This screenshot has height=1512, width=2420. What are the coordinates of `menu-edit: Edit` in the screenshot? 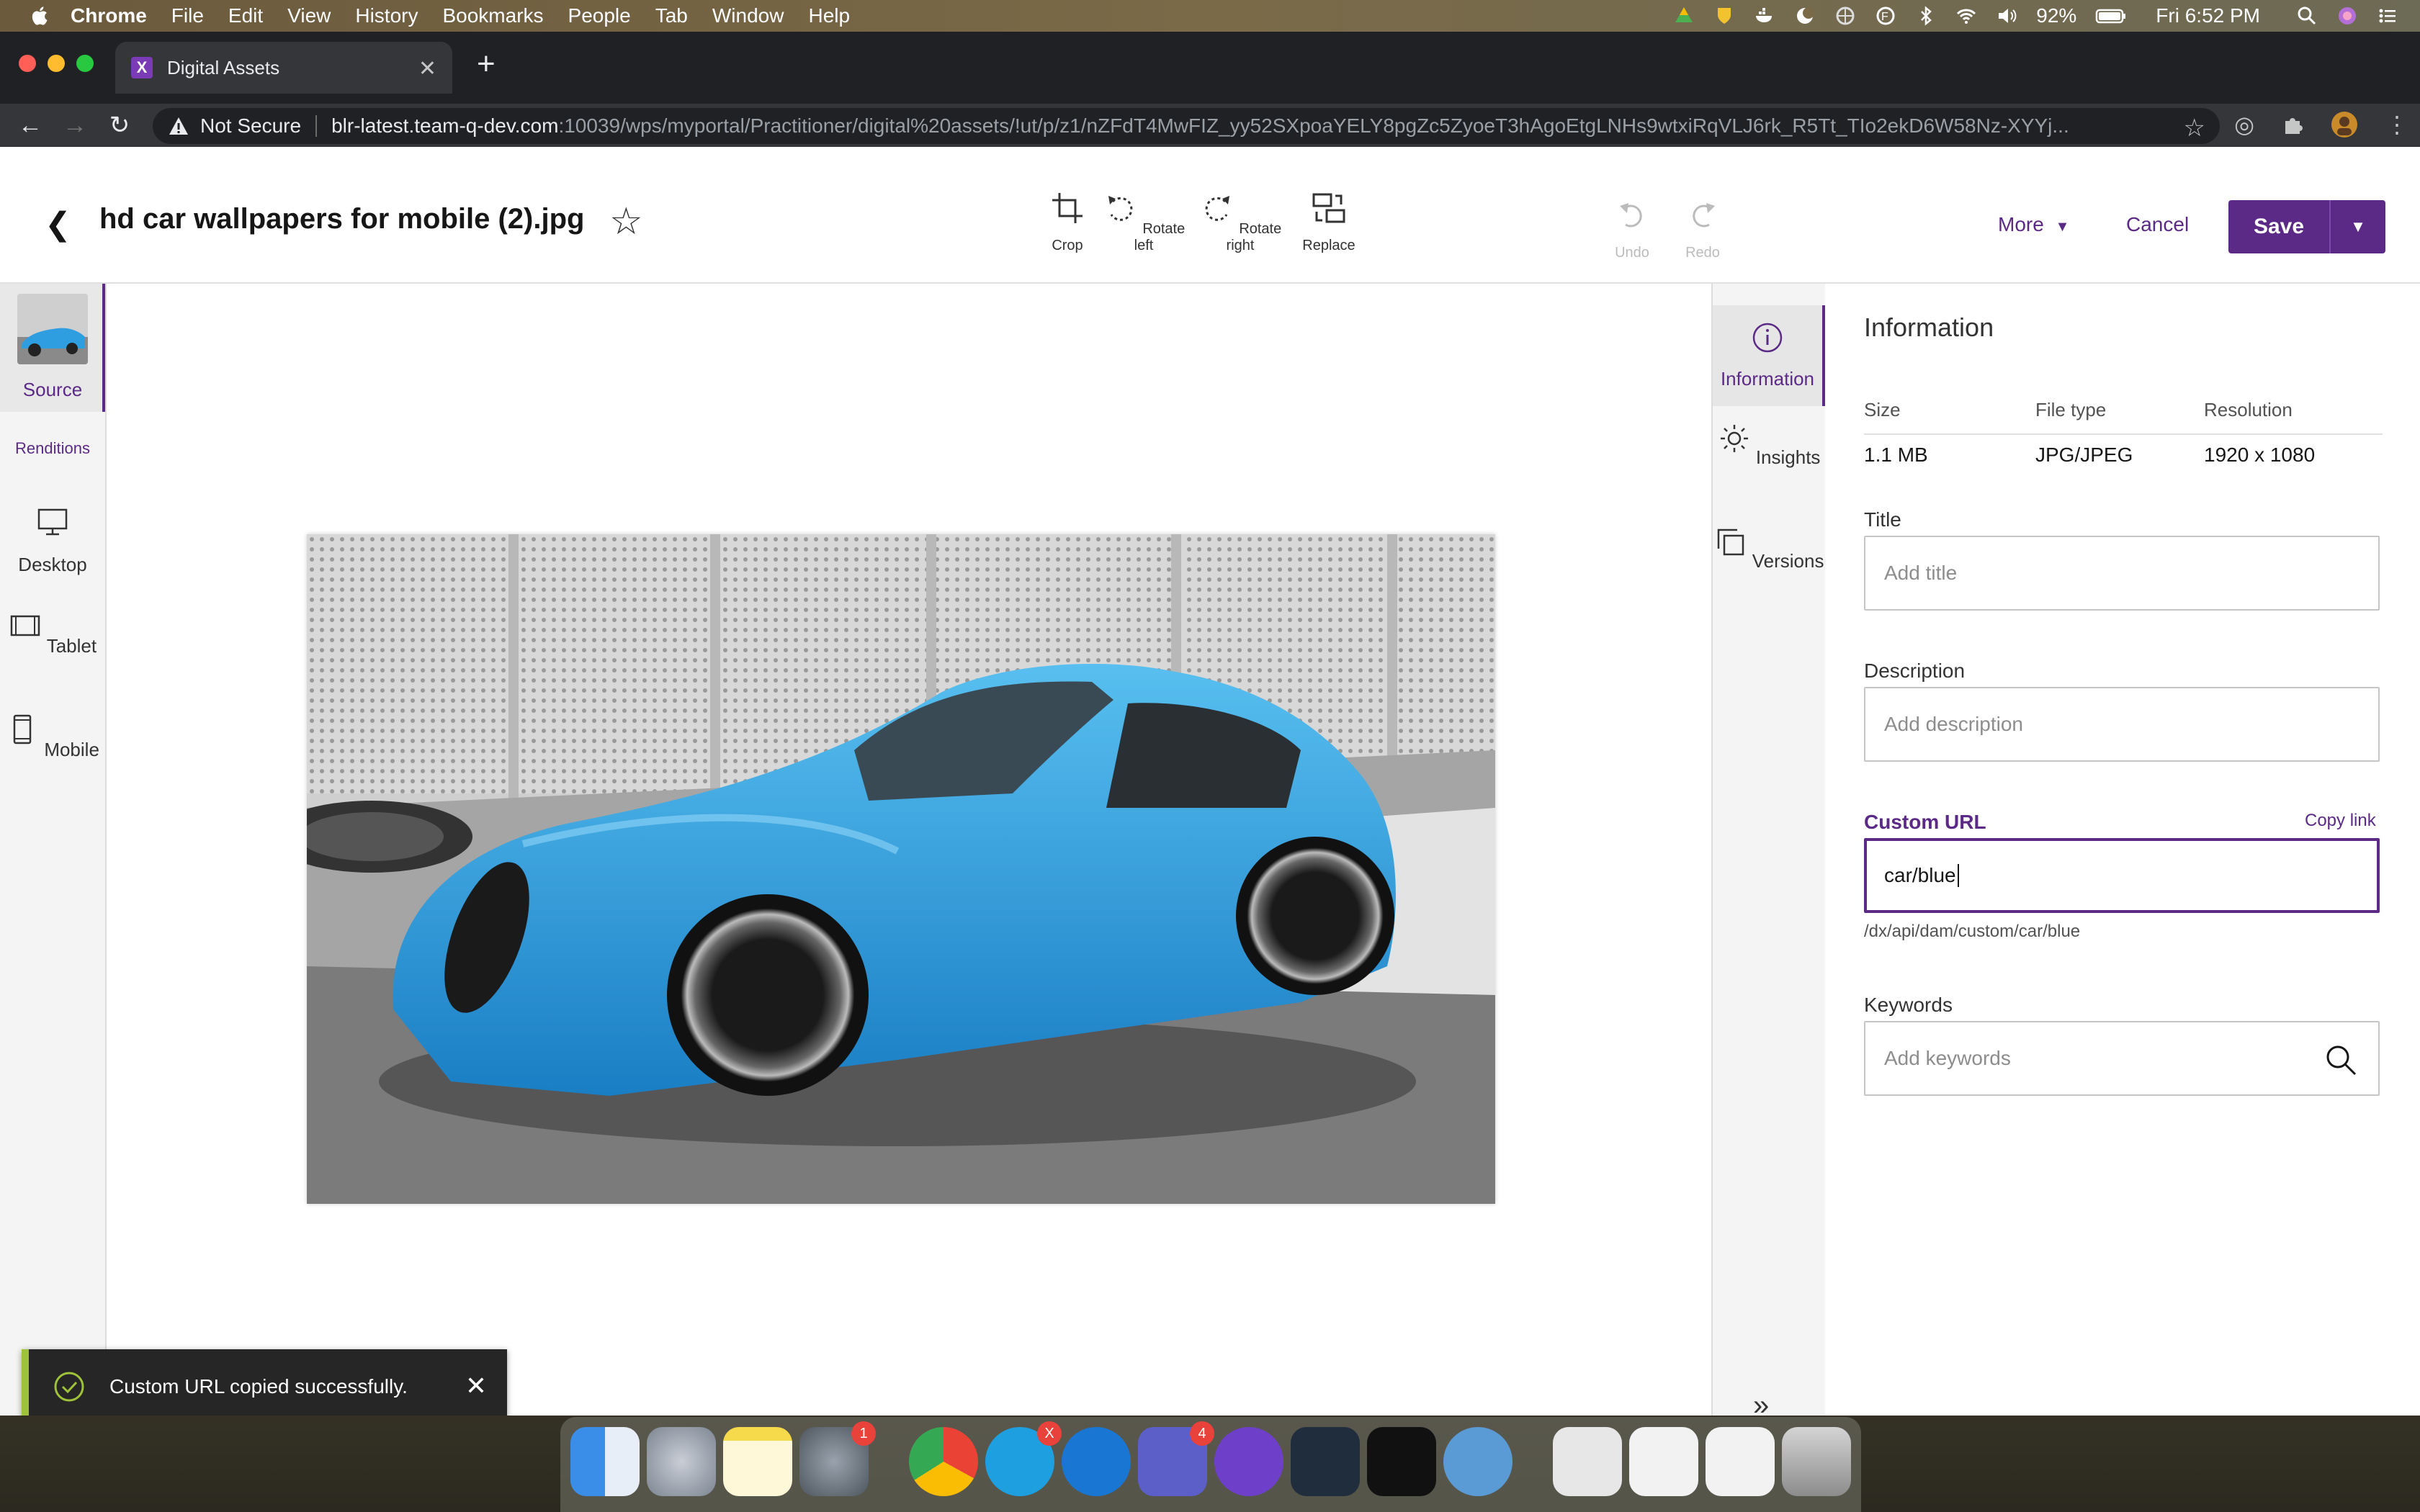 It's located at (245, 15).